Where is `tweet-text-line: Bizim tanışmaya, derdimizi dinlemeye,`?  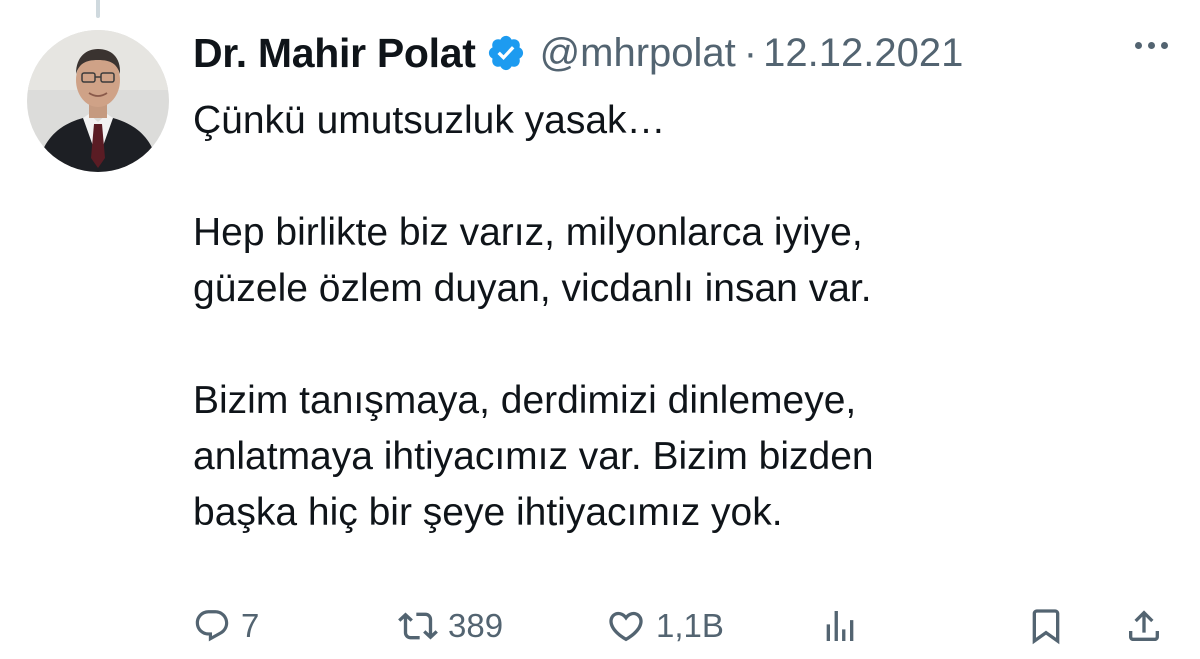
tweet-text-line: Bizim tanışmaya, derdimizi dinlemeye, is located at coordinates (525, 400).